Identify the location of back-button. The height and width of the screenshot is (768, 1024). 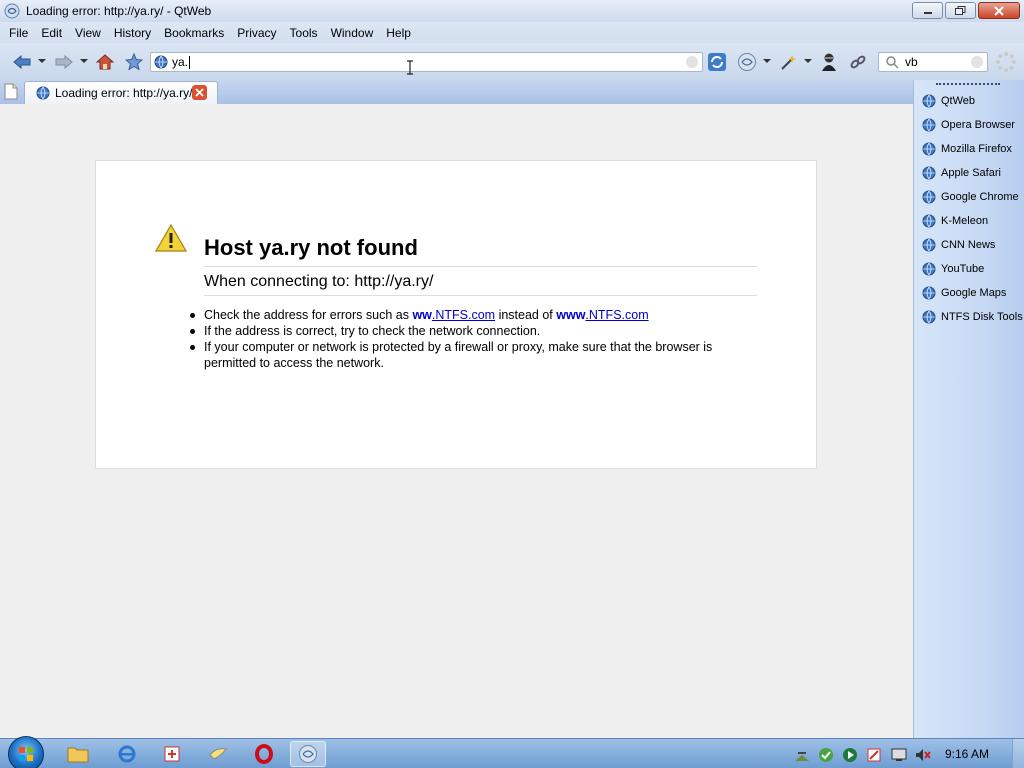
(22, 62).